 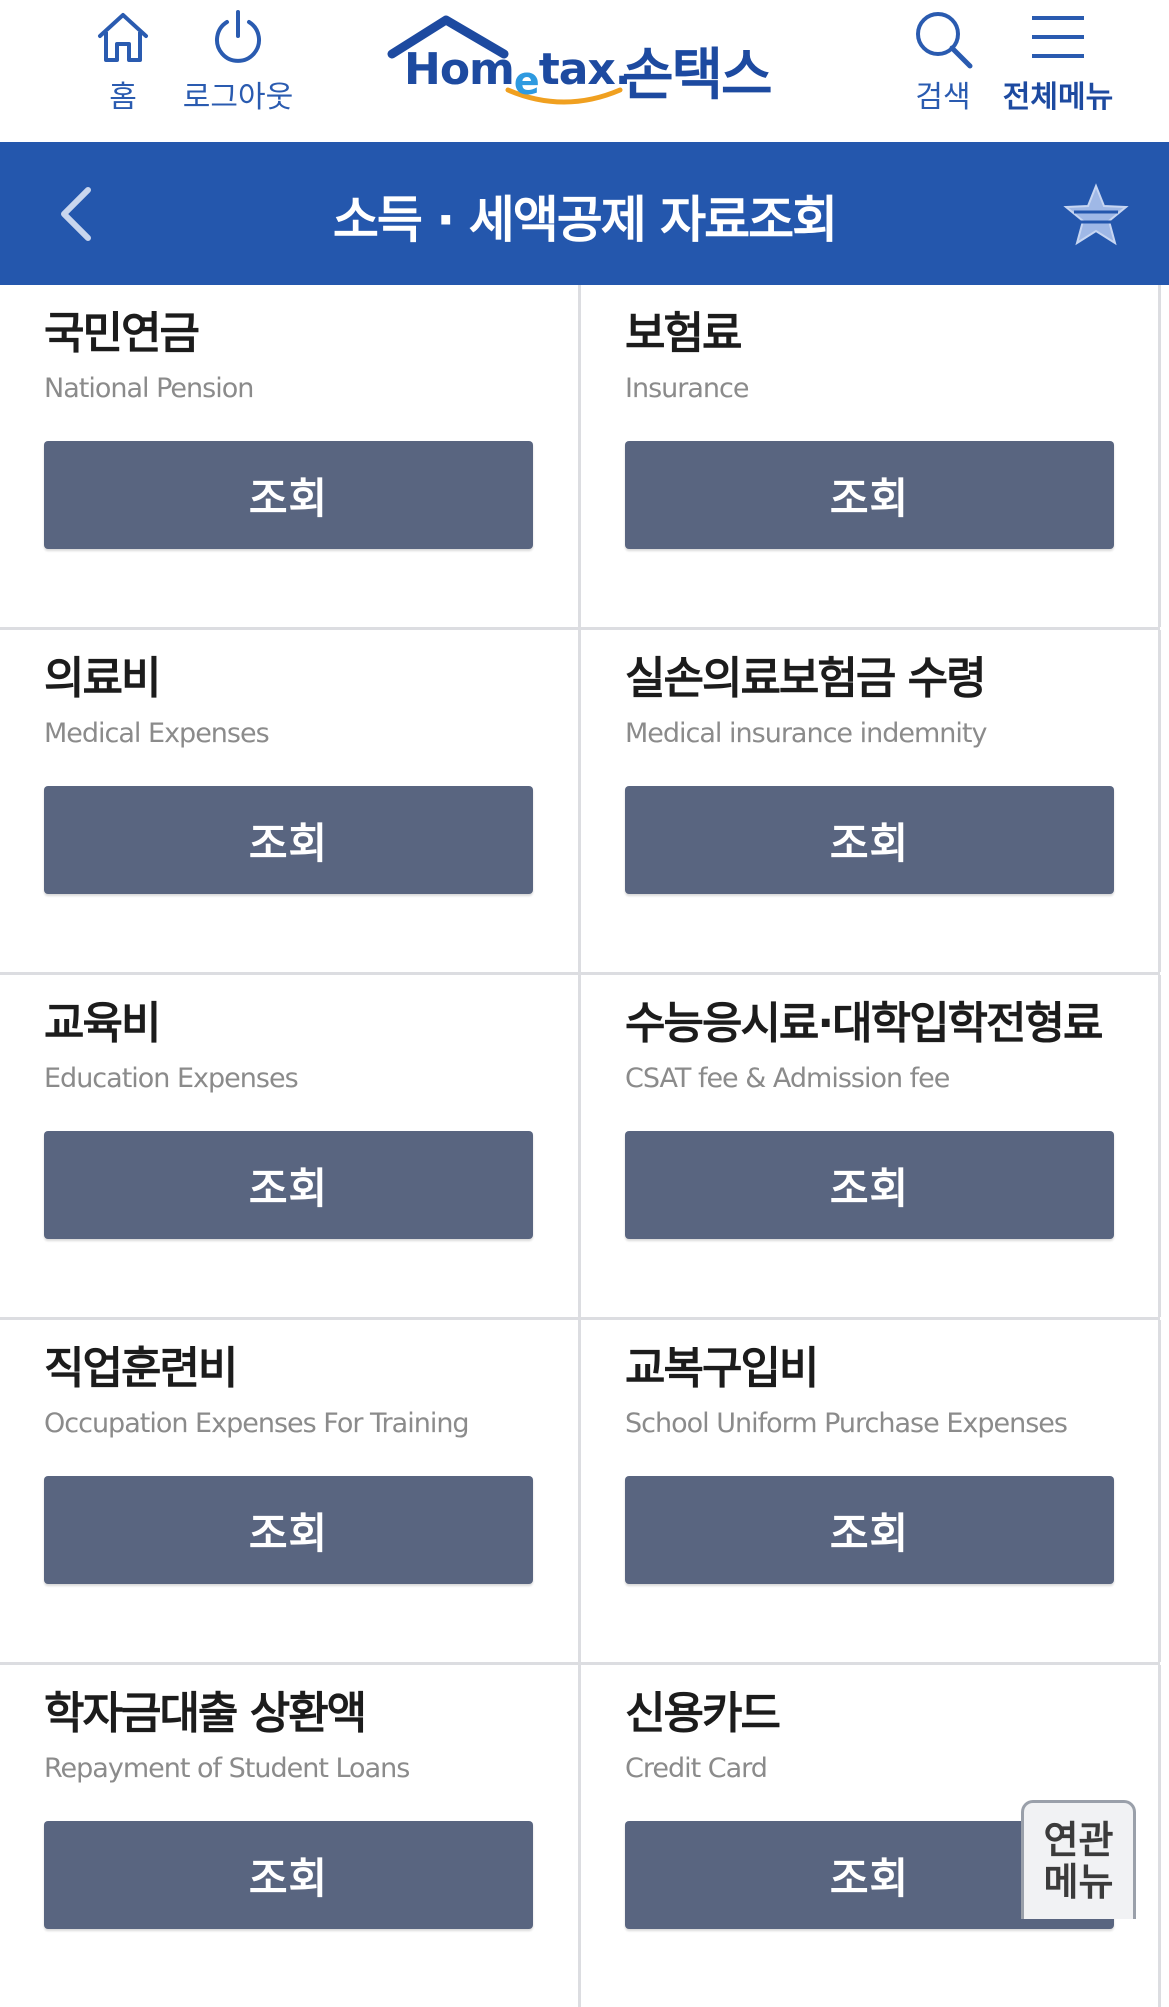 What do you see at coordinates (943, 97) in the screenshot?
I see `search-label: 검색` at bounding box center [943, 97].